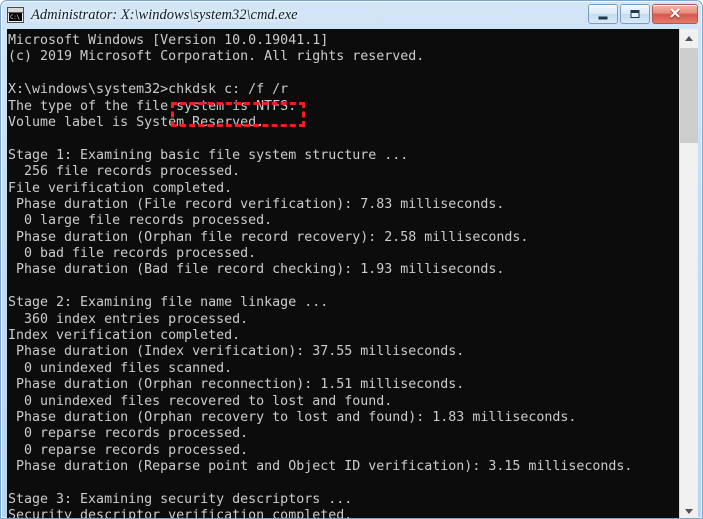  I want to click on chevron-up-icon, so click(689, 38).